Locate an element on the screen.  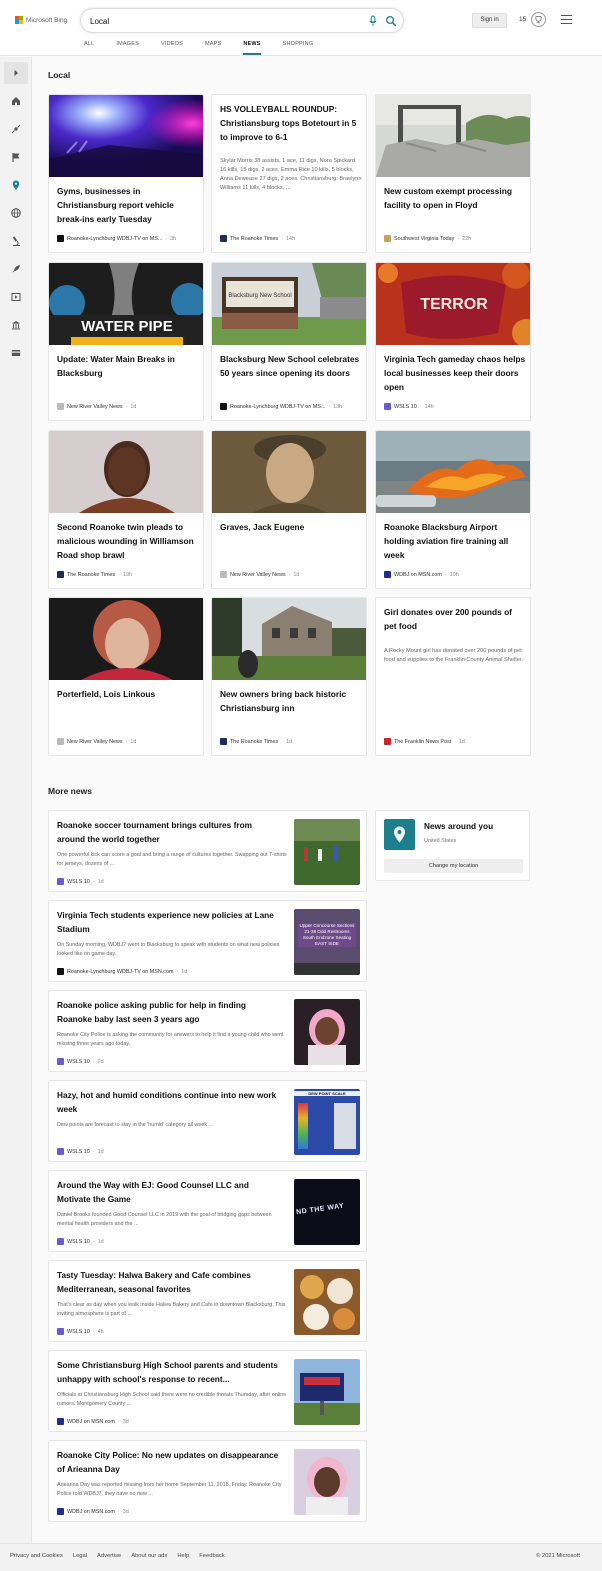
missing-child-thumbnail is located at coordinates (327, 1482).